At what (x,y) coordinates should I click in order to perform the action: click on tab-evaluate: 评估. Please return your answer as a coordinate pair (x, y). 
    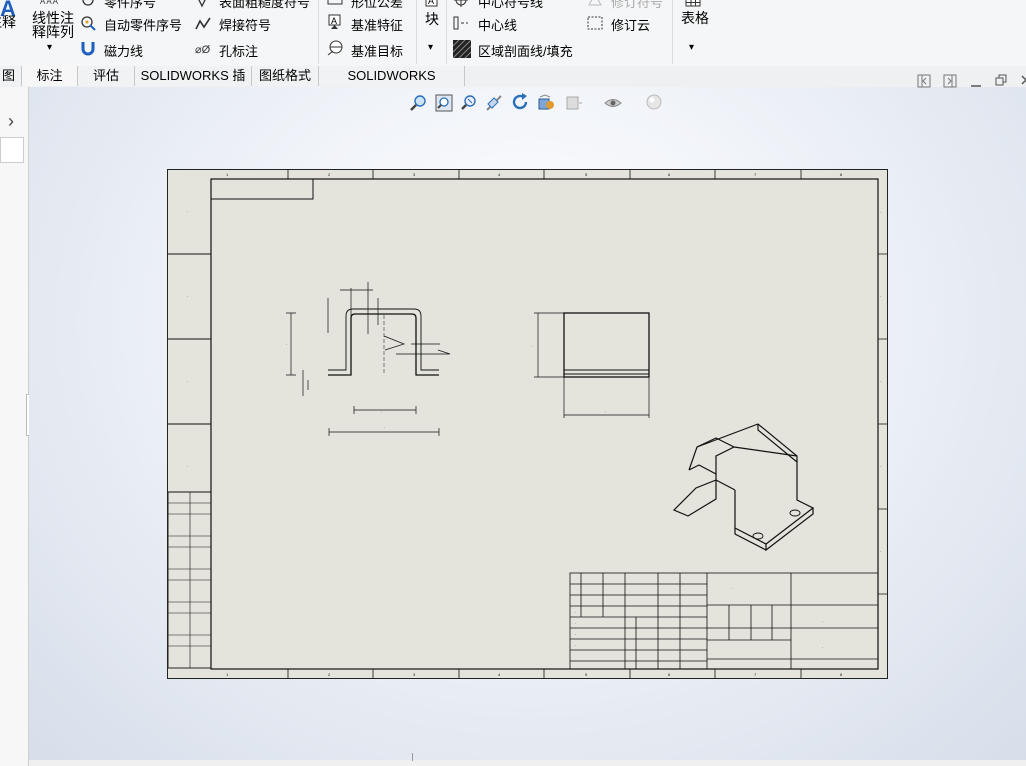
    Looking at the image, I should click on (106, 76).